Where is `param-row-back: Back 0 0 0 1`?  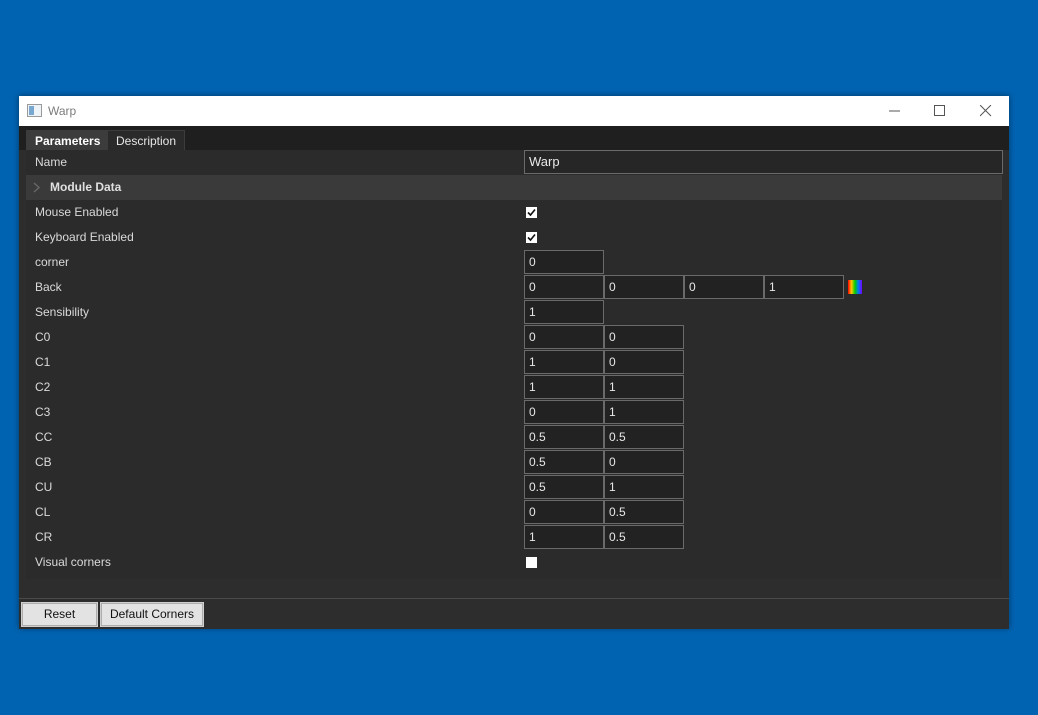 param-row-back: Back 0 0 0 1 is located at coordinates (514, 287).